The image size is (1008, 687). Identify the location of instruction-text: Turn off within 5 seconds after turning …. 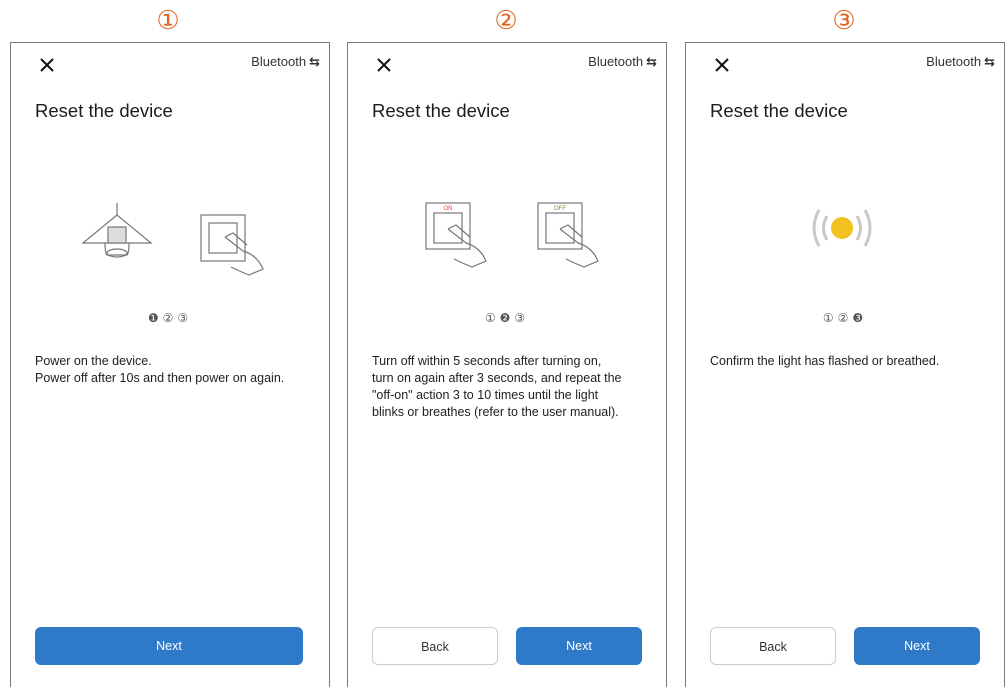
(512, 387).